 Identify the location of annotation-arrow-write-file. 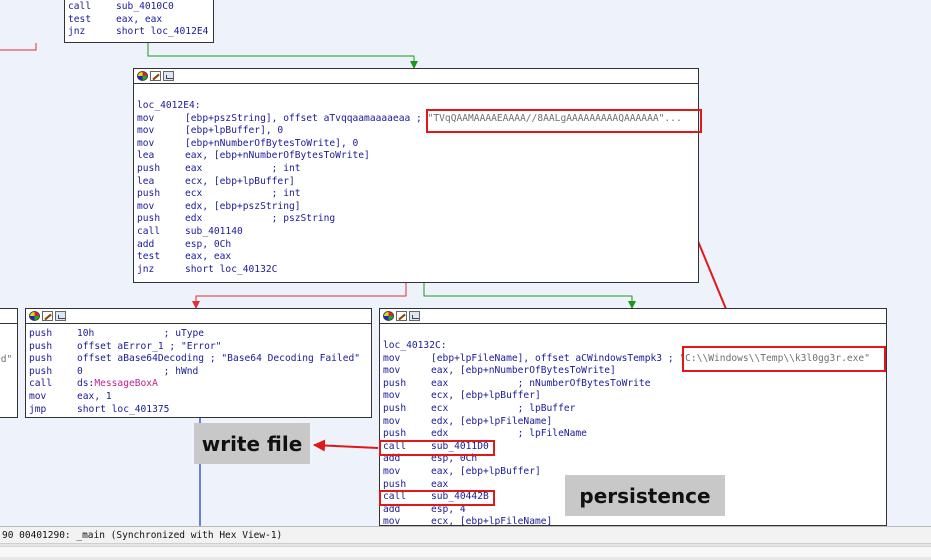
(346, 445).